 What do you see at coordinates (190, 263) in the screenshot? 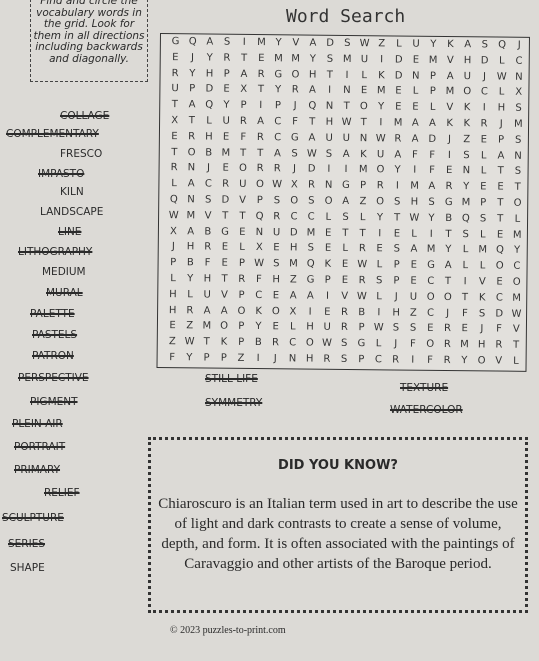
I see `grid-cell: B` at bounding box center [190, 263].